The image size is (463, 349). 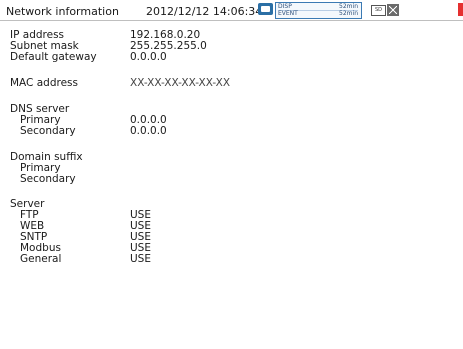 I want to click on default-gateway-label: Default gateway, so click(x=53, y=57).